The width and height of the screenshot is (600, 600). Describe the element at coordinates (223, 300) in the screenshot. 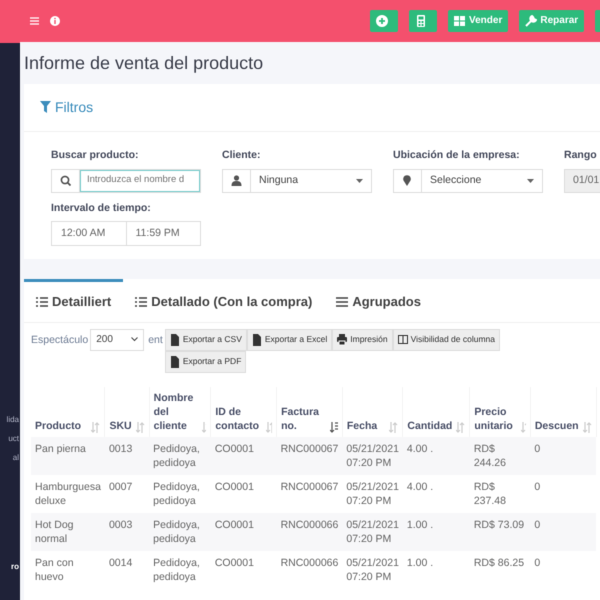

I see `tab: Detallado (Con la compra)` at that location.